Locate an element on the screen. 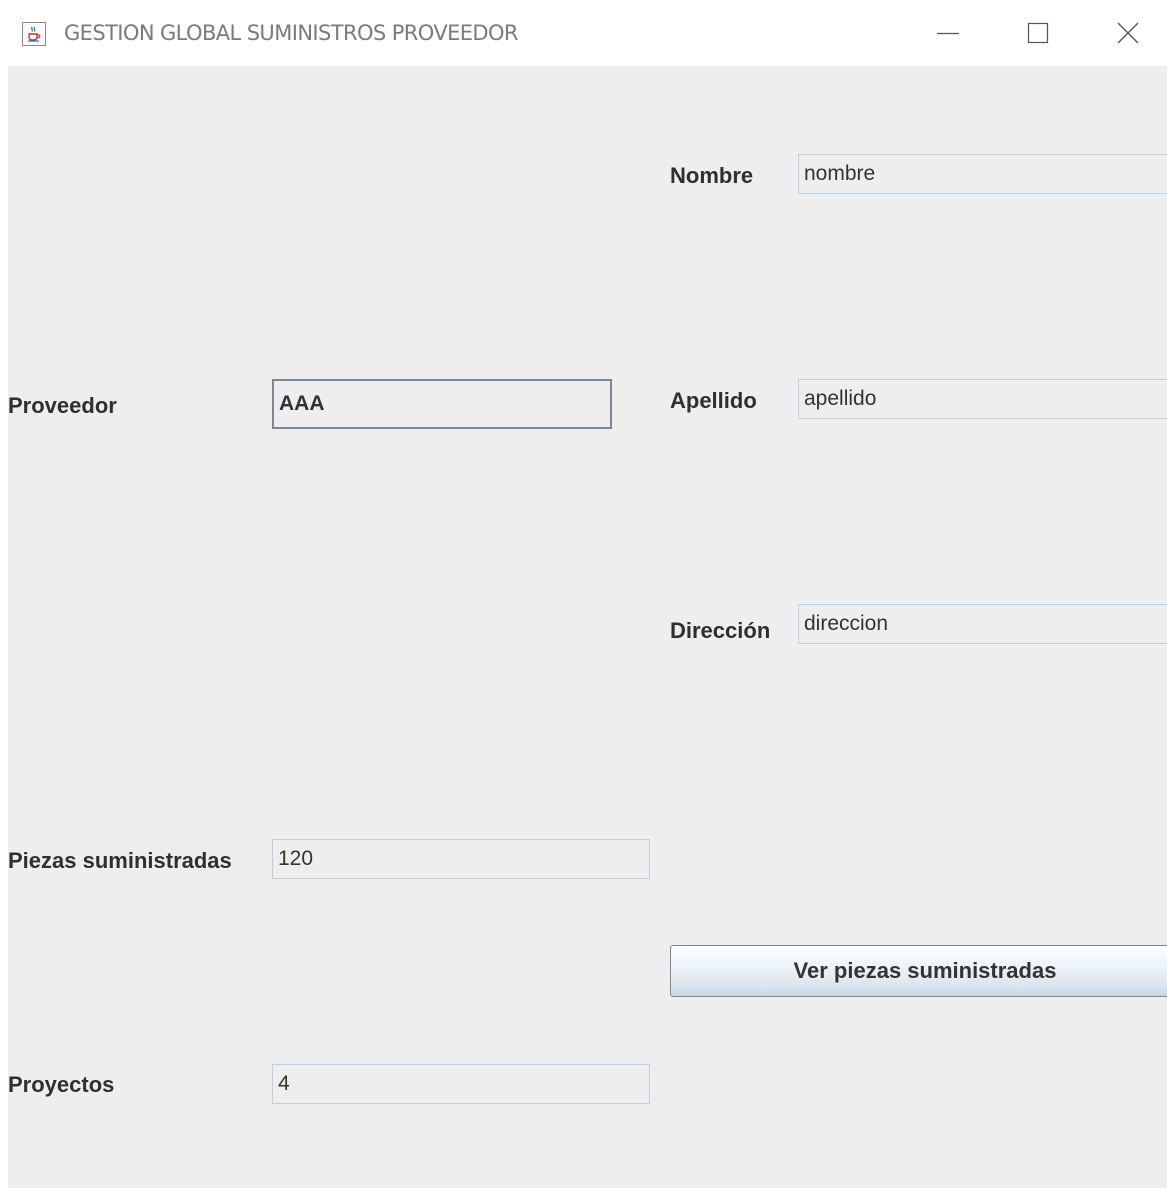 The width and height of the screenshot is (1167, 1188). direccion-label: Dirección is located at coordinates (720, 630).